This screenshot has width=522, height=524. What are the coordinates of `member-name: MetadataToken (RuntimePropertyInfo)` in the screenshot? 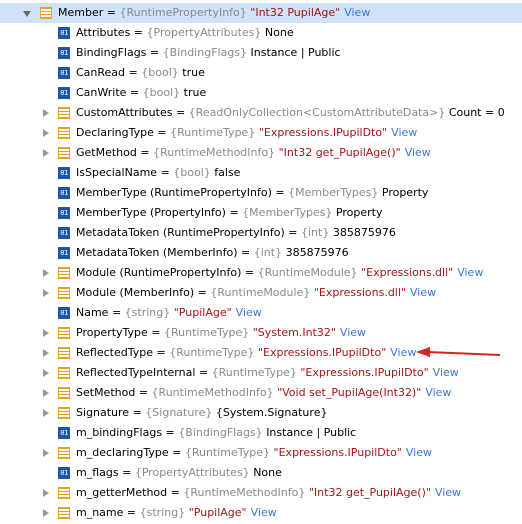 It's located at (180, 232).